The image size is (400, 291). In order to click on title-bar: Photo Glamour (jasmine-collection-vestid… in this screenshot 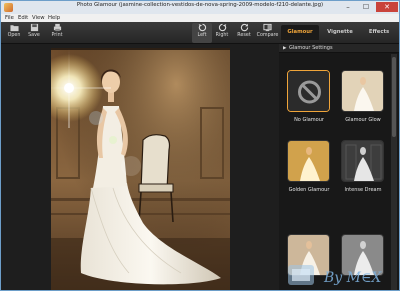, I will do `click(200, 7)`.